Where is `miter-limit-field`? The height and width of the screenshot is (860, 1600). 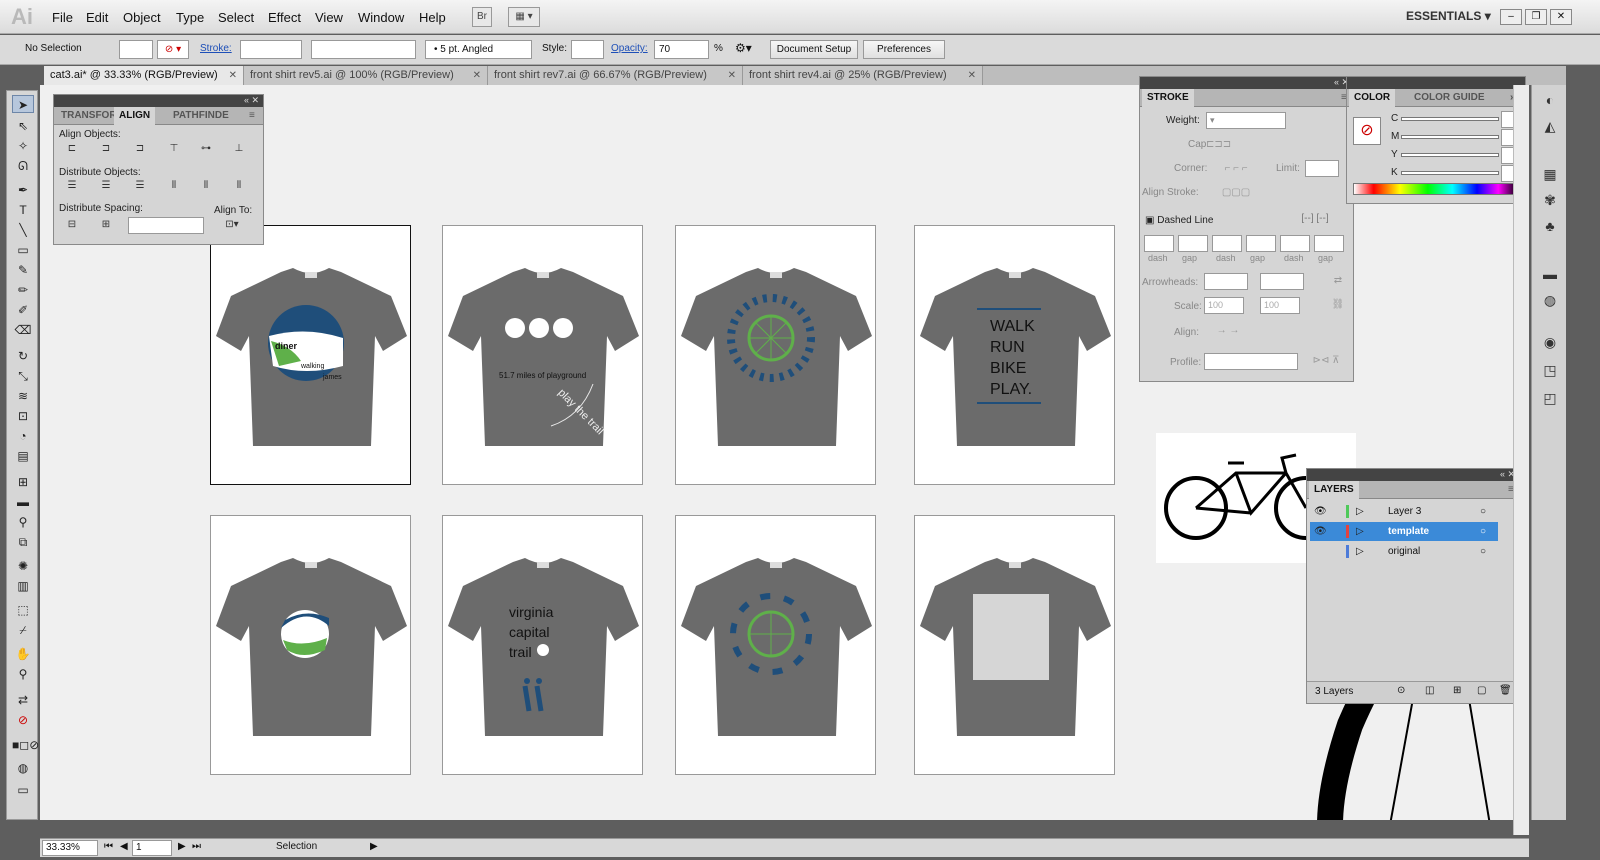
miter-limit-field is located at coordinates (1322, 168).